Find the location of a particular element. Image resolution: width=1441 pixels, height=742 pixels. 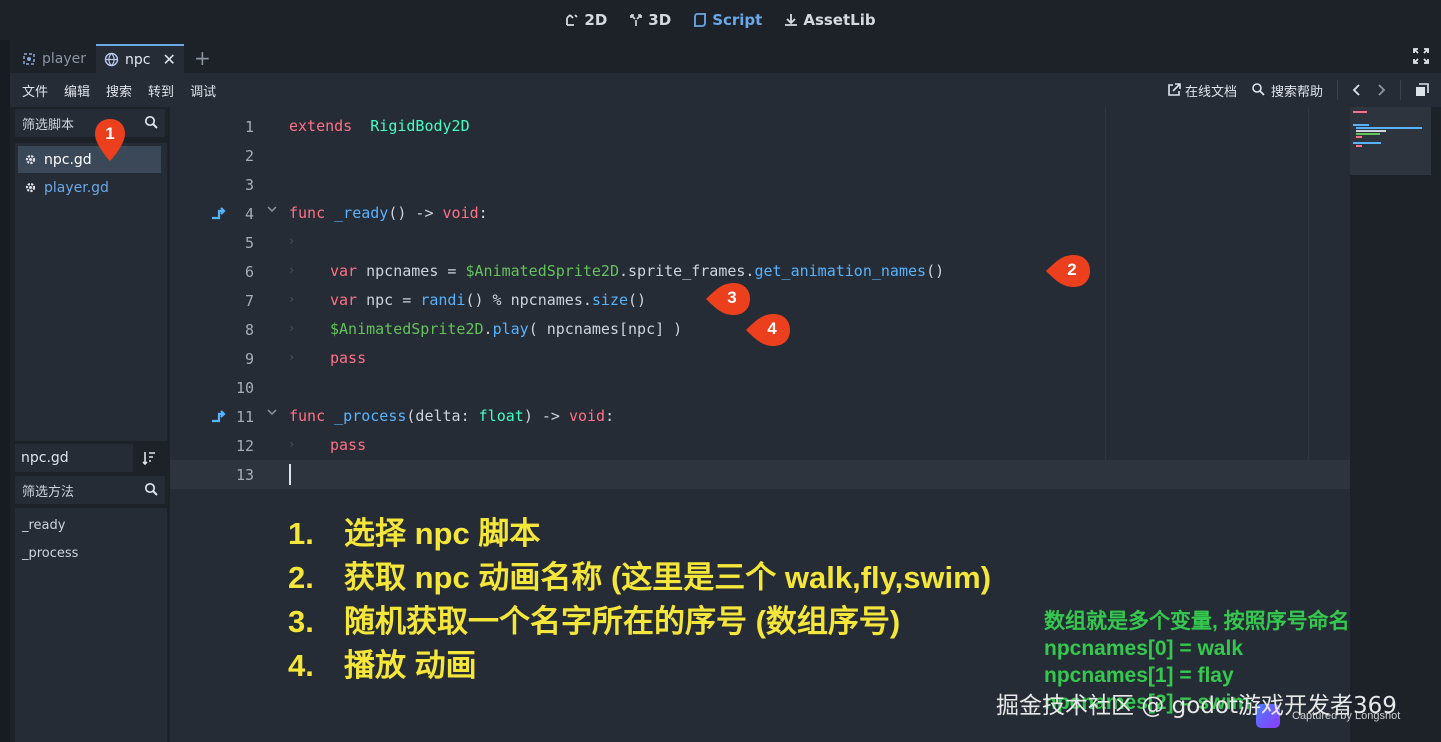

code-text: extends RigidBody2D is located at coordinates (379, 126).